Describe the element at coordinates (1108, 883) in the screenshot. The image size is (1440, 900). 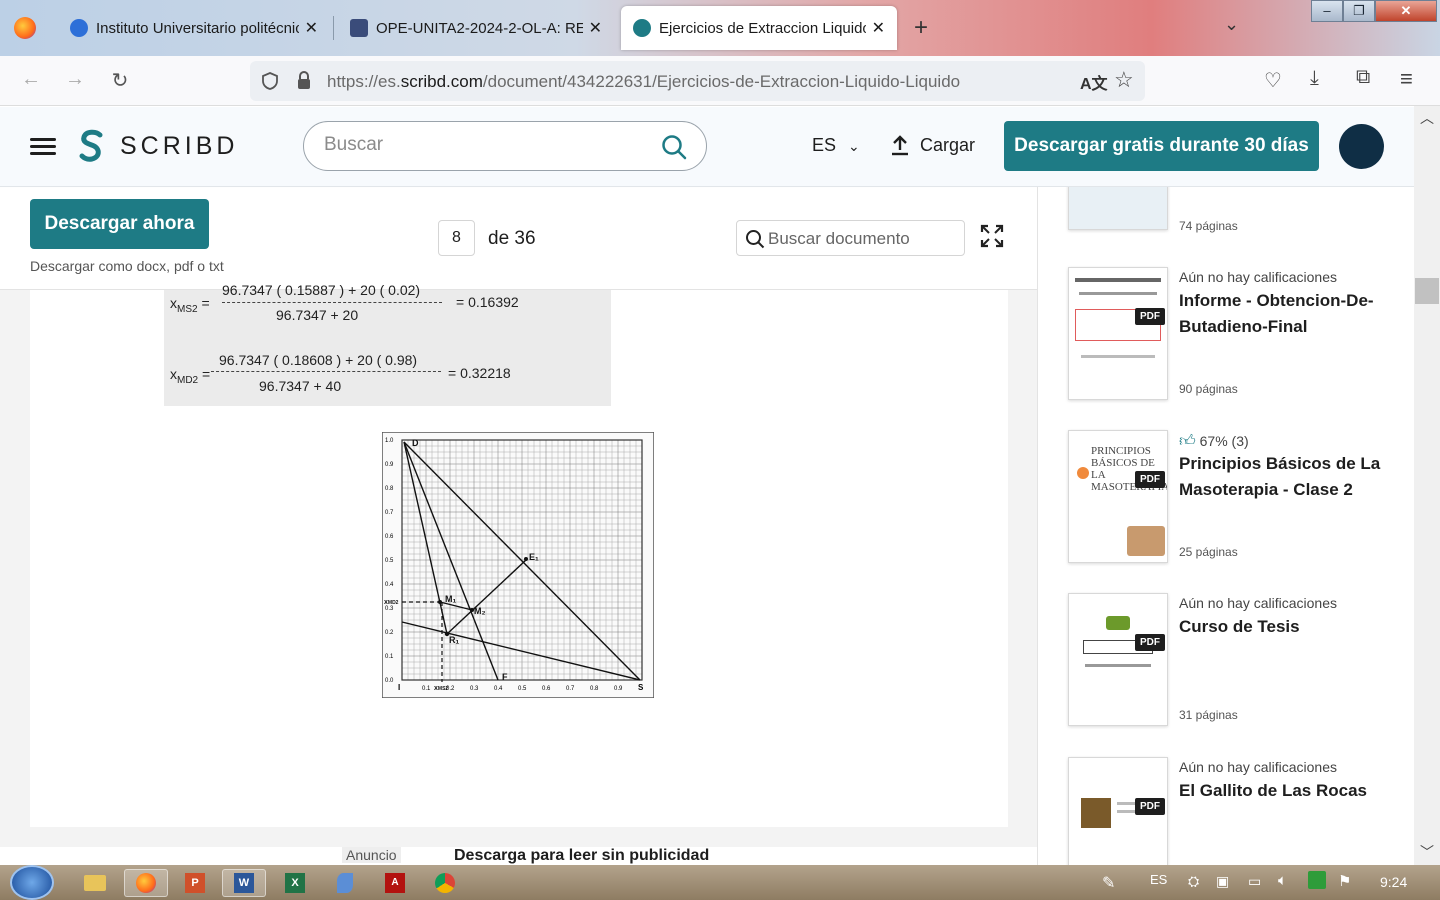
I see `pen-tray-icon: ✎` at that location.